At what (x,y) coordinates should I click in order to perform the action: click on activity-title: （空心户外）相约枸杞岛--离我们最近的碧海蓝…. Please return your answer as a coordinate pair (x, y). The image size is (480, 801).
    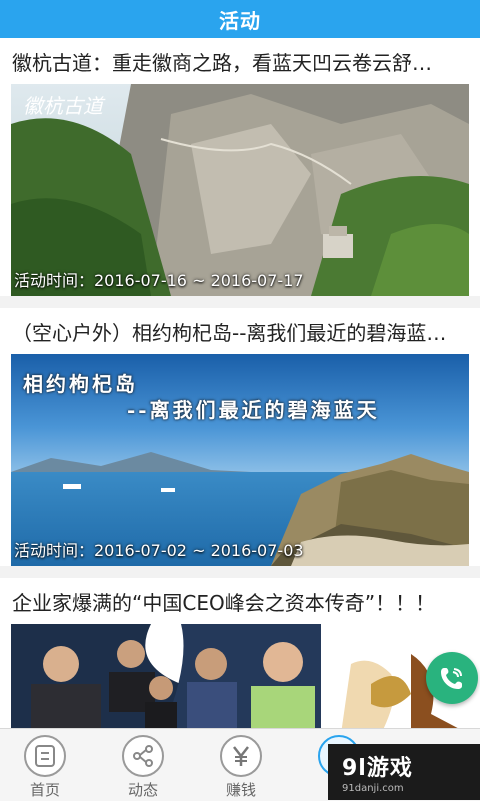
    Looking at the image, I should click on (240, 331).